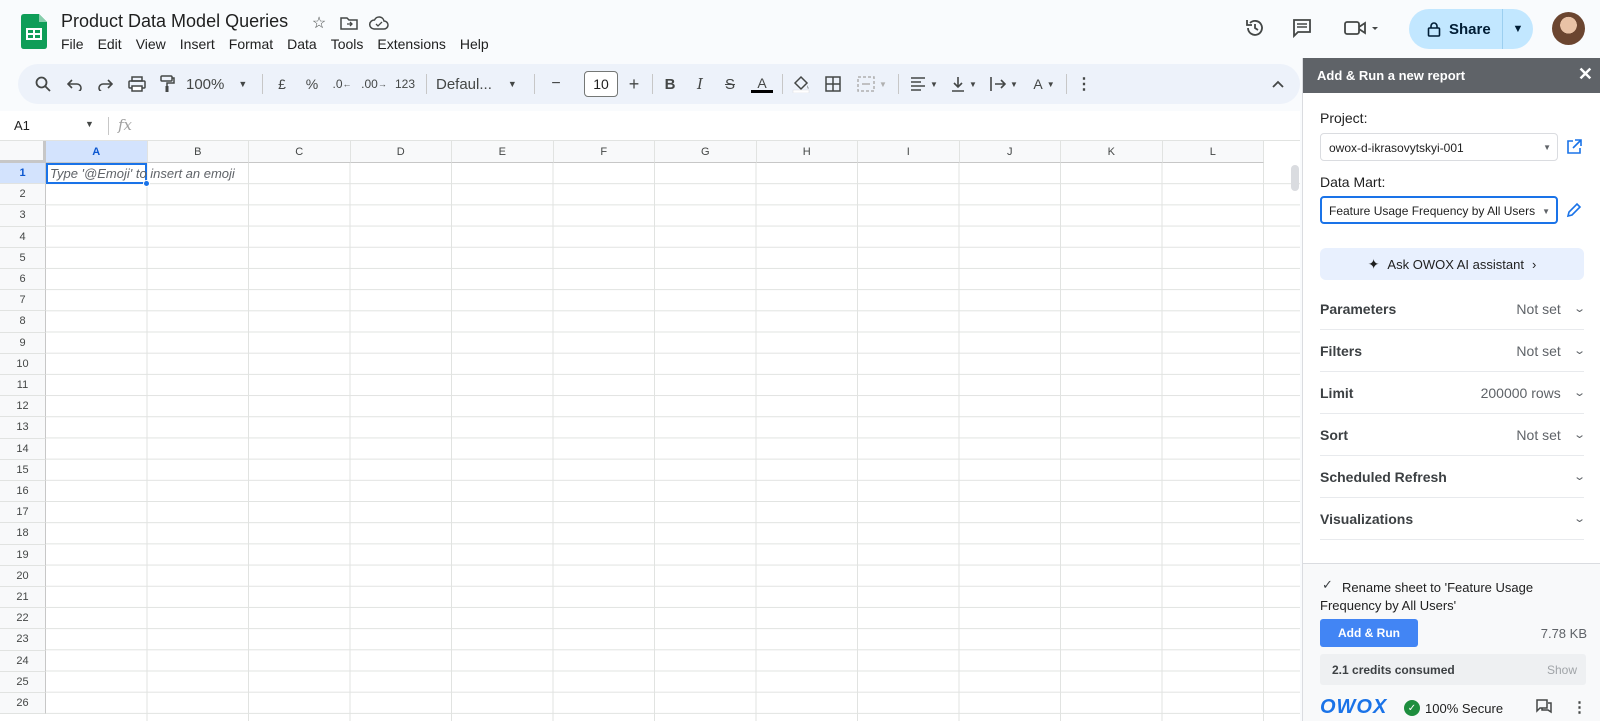 Image resolution: width=1600 pixels, height=721 pixels. I want to click on column-header-e: E, so click(503, 152).